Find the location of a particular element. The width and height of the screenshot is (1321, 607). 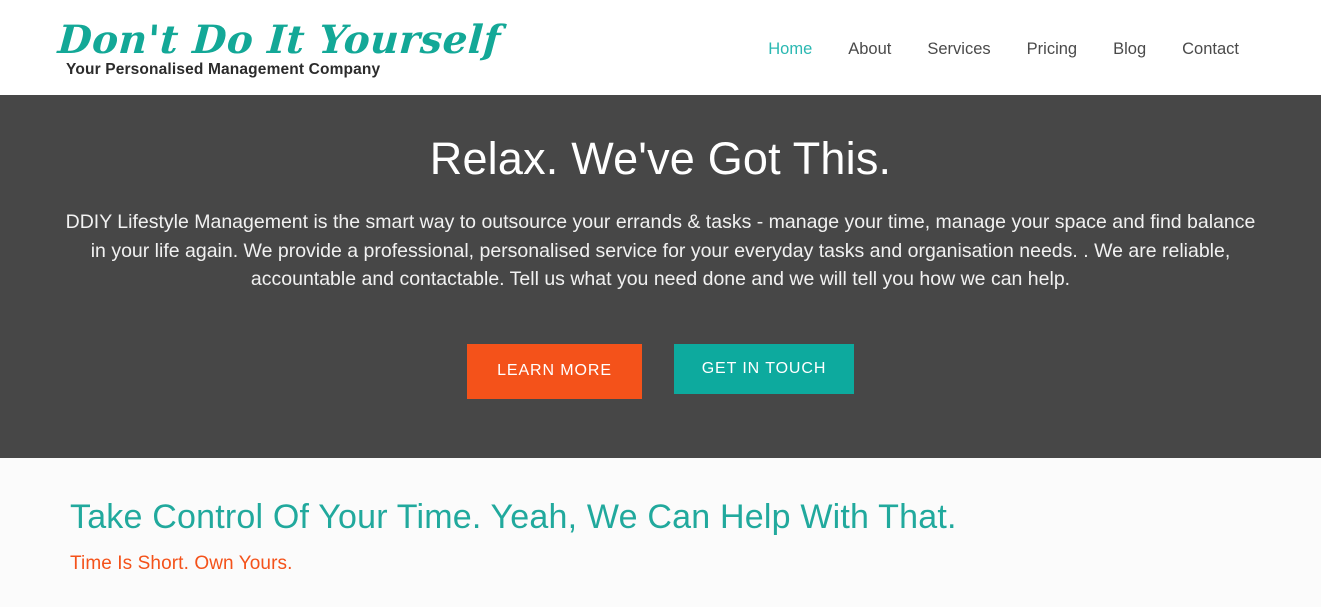

nav-item-blog: Blog is located at coordinates (1129, 49).